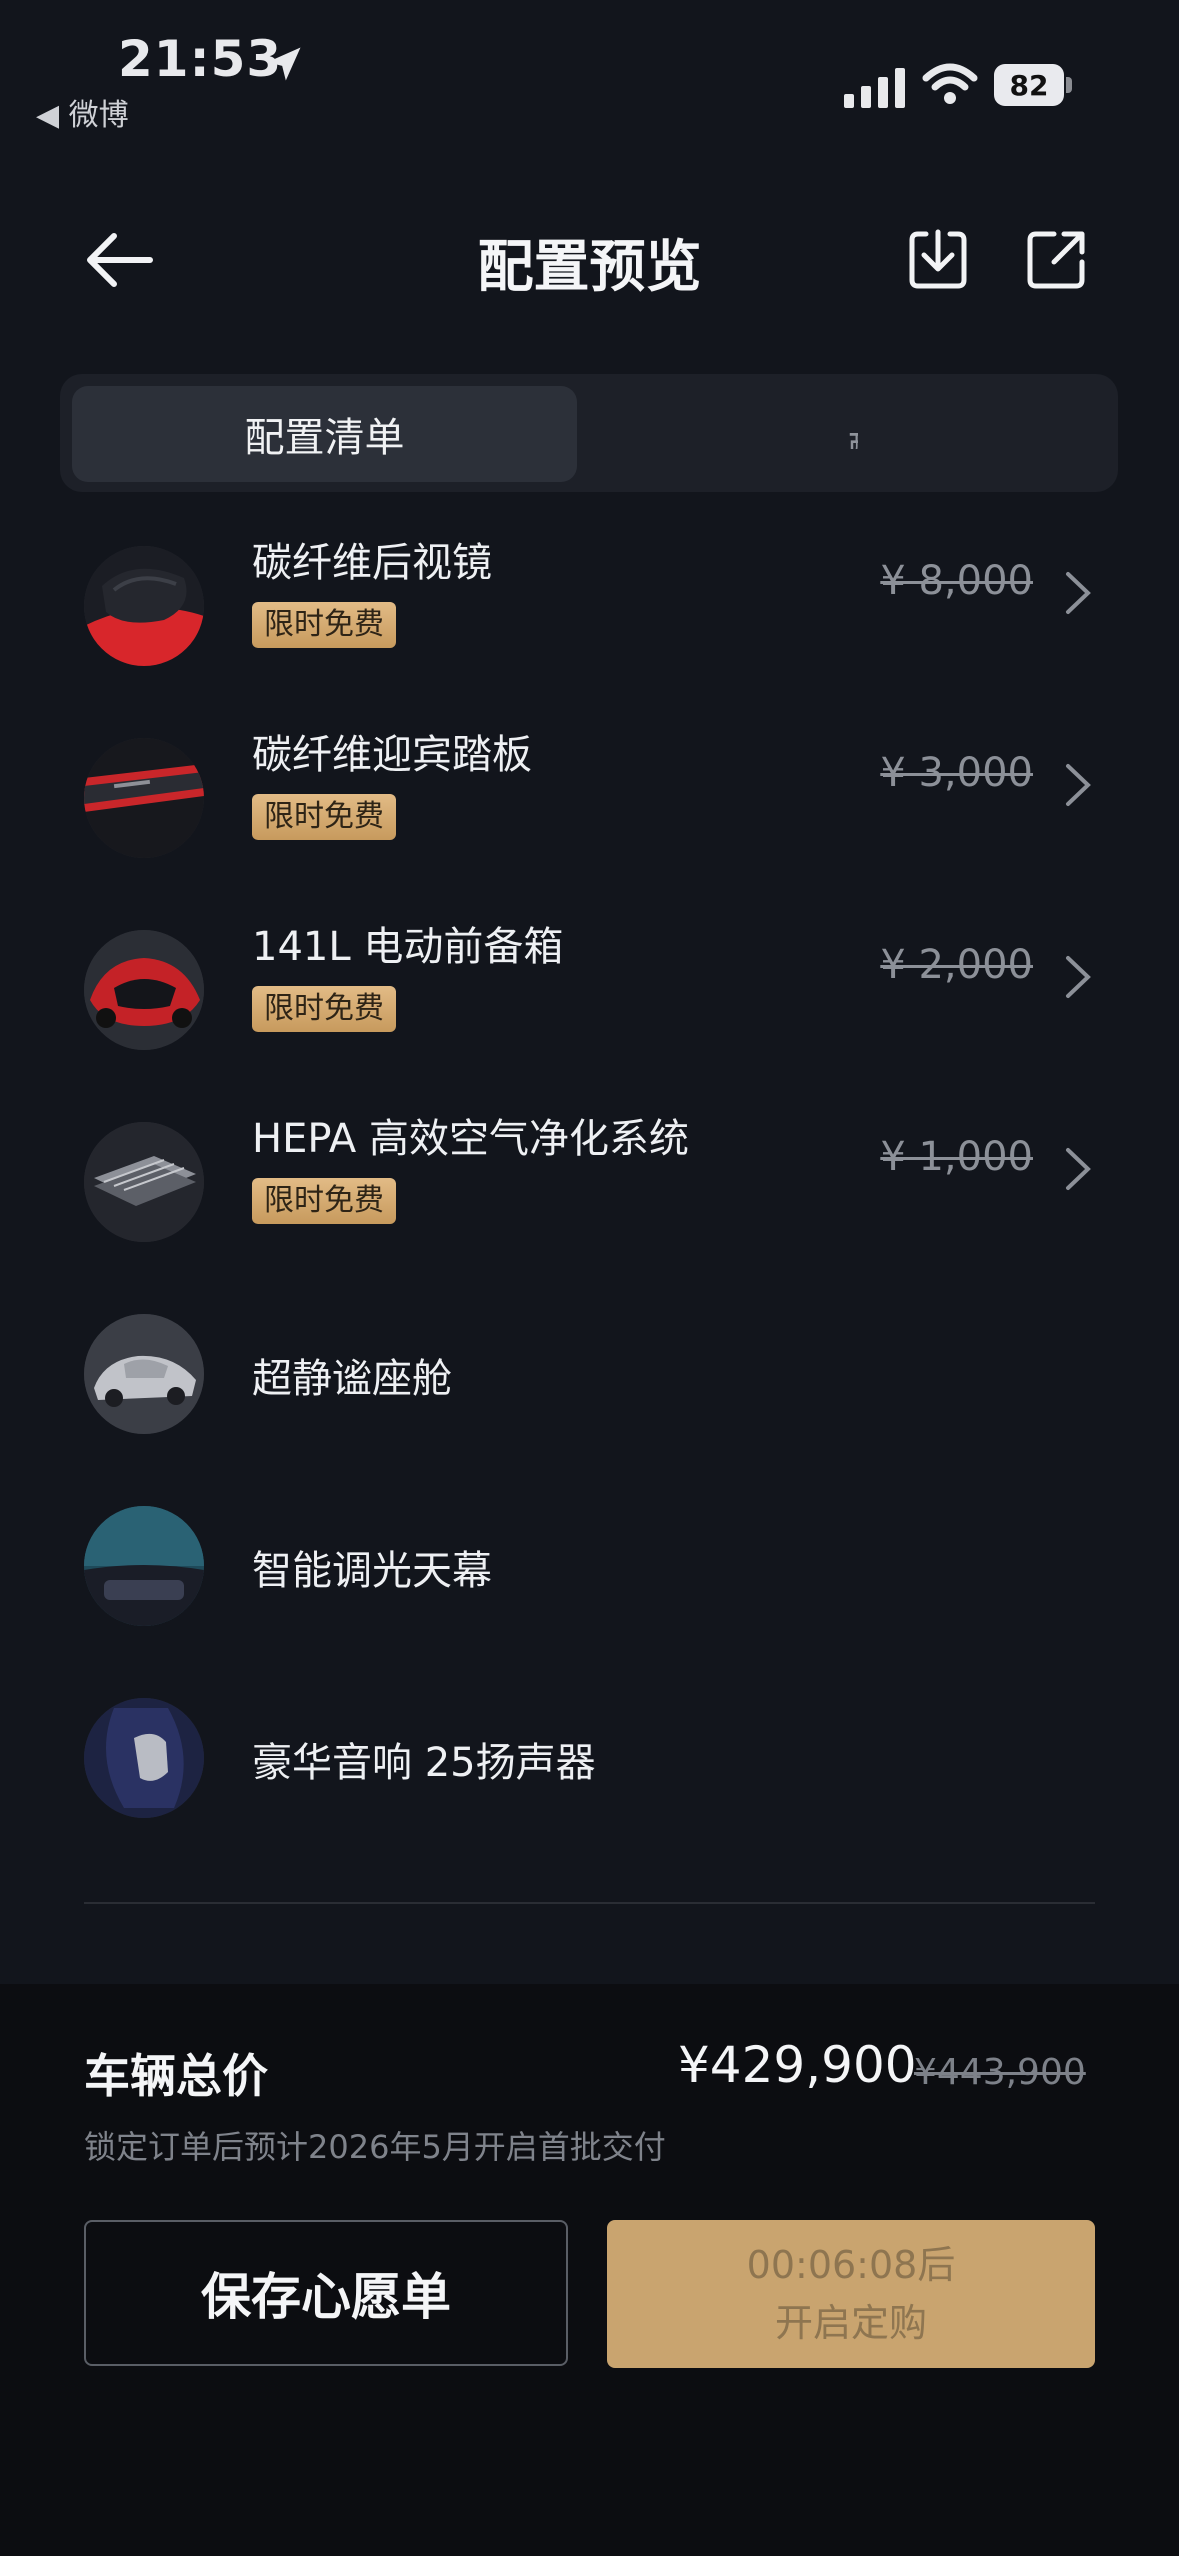  I want to click on list-item-quiet-cabin: 超静谧座舱, so click(589, 1374).